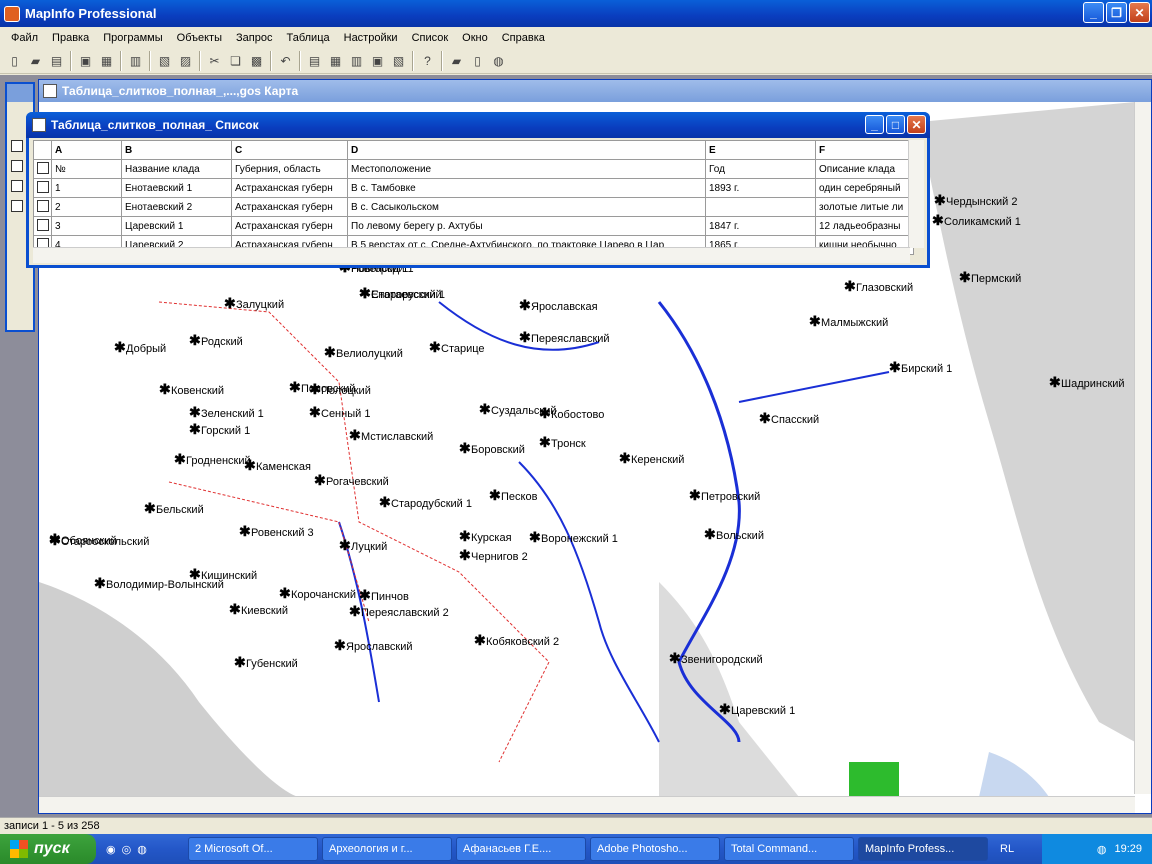 The width and height of the screenshot is (1152, 864). What do you see at coordinates (864, 188) in the screenshot?
I see `table-cell: один серебряный` at bounding box center [864, 188].